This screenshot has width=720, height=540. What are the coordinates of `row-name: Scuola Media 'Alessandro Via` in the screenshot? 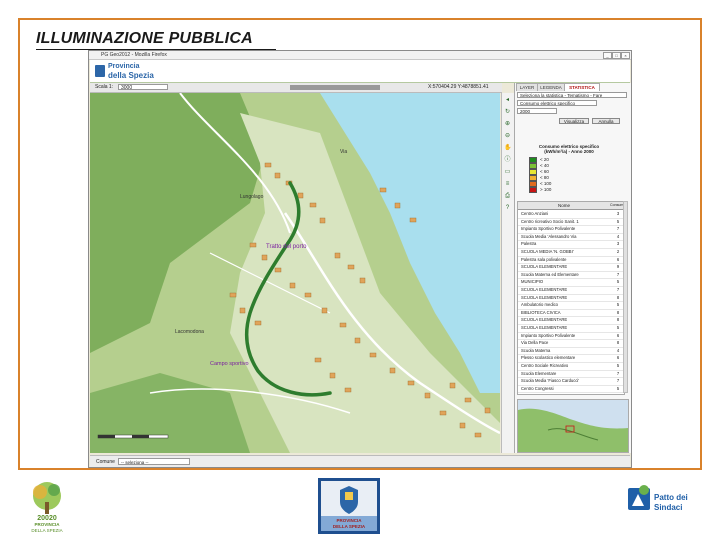 It's located at (549, 236).